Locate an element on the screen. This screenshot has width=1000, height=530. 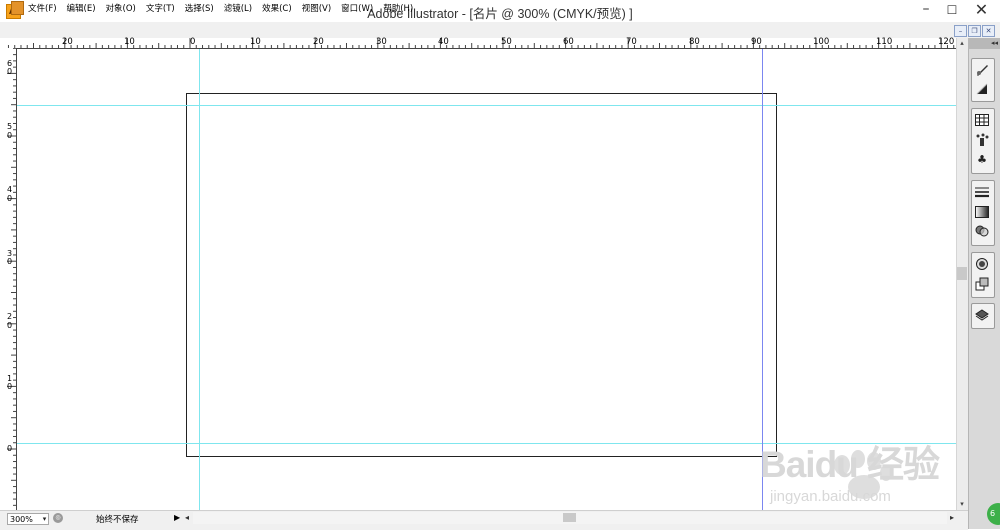
watermark-url: jingyan.baidu.com is located at coordinates (830, 496).